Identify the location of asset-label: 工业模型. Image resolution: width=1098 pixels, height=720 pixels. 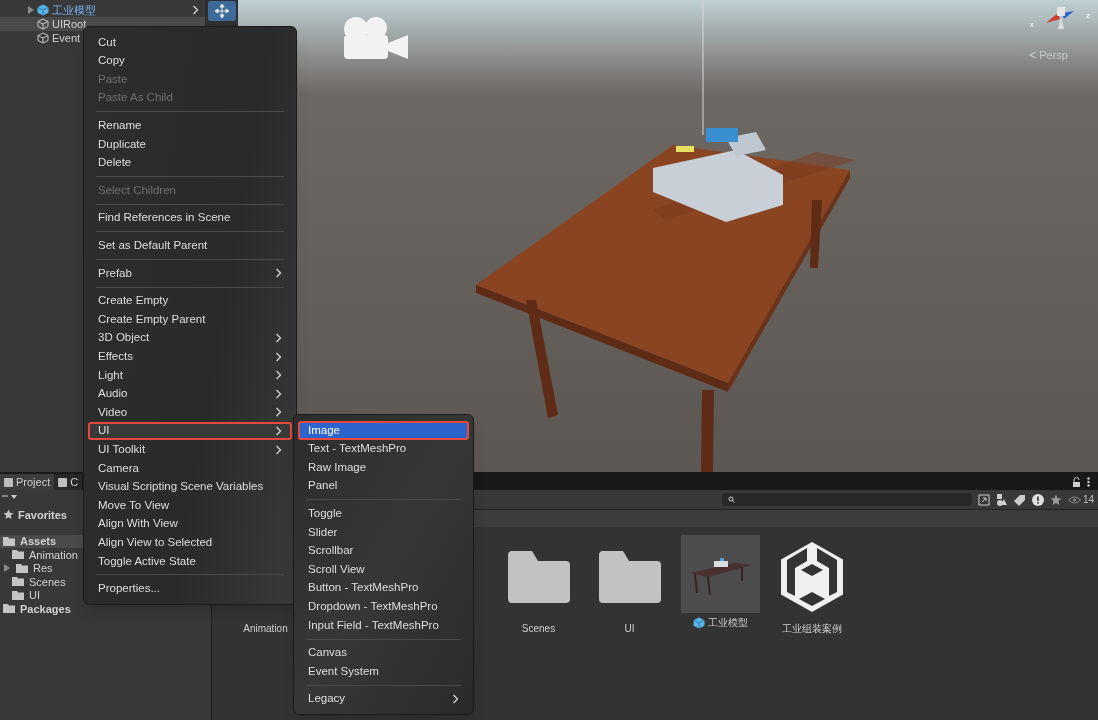
(728, 623).